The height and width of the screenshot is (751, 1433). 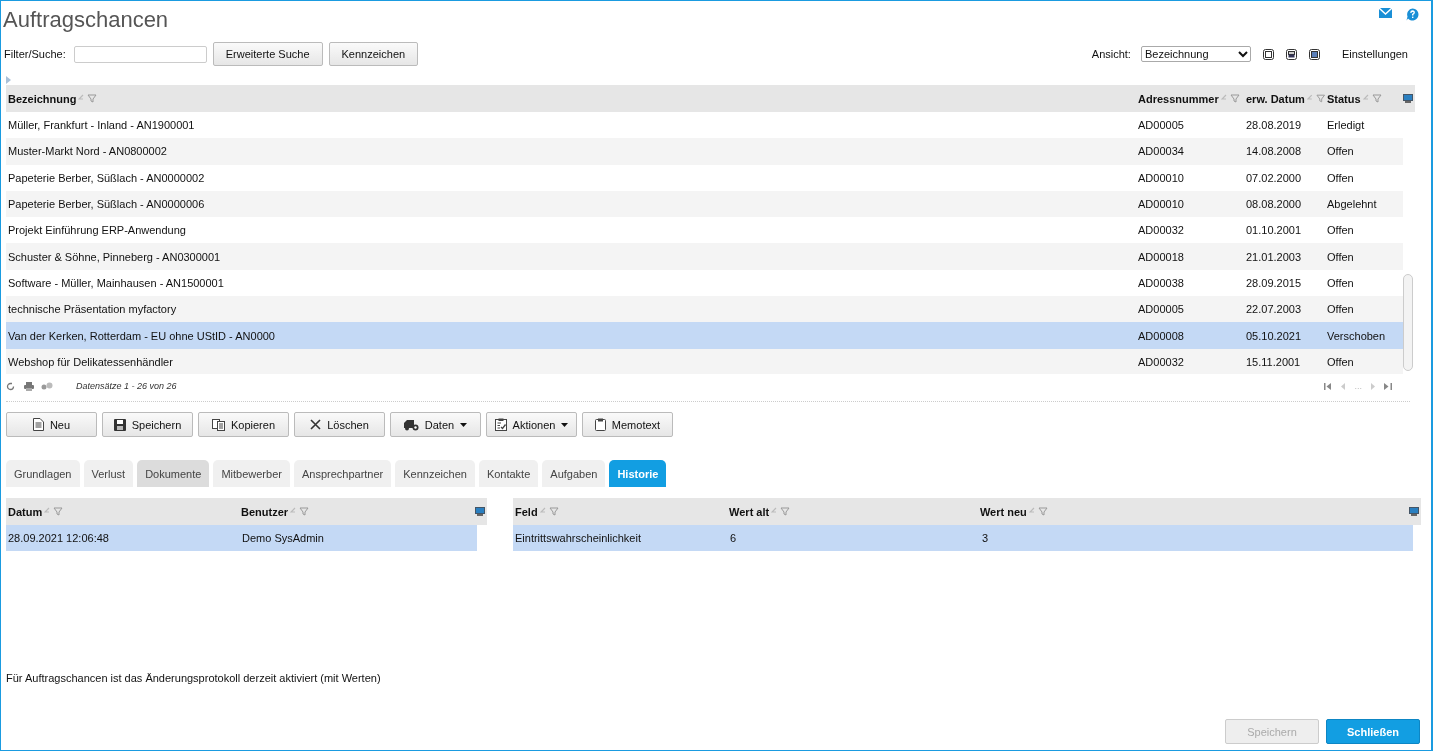 What do you see at coordinates (1274, 309) in the screenshot?
I see `table-cell-text: 22.07.2003` at bounding box center [1274, 309].